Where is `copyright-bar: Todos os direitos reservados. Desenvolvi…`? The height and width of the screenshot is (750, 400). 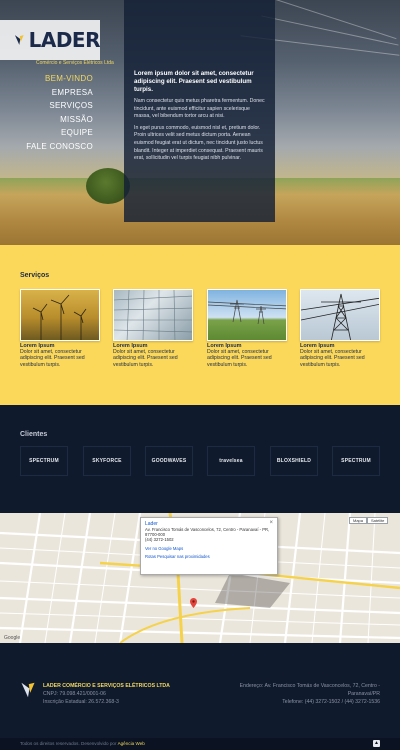
copyright-bar: Todos os direitos reservados. Desenvolvi… is located at coordinates (200, 744).